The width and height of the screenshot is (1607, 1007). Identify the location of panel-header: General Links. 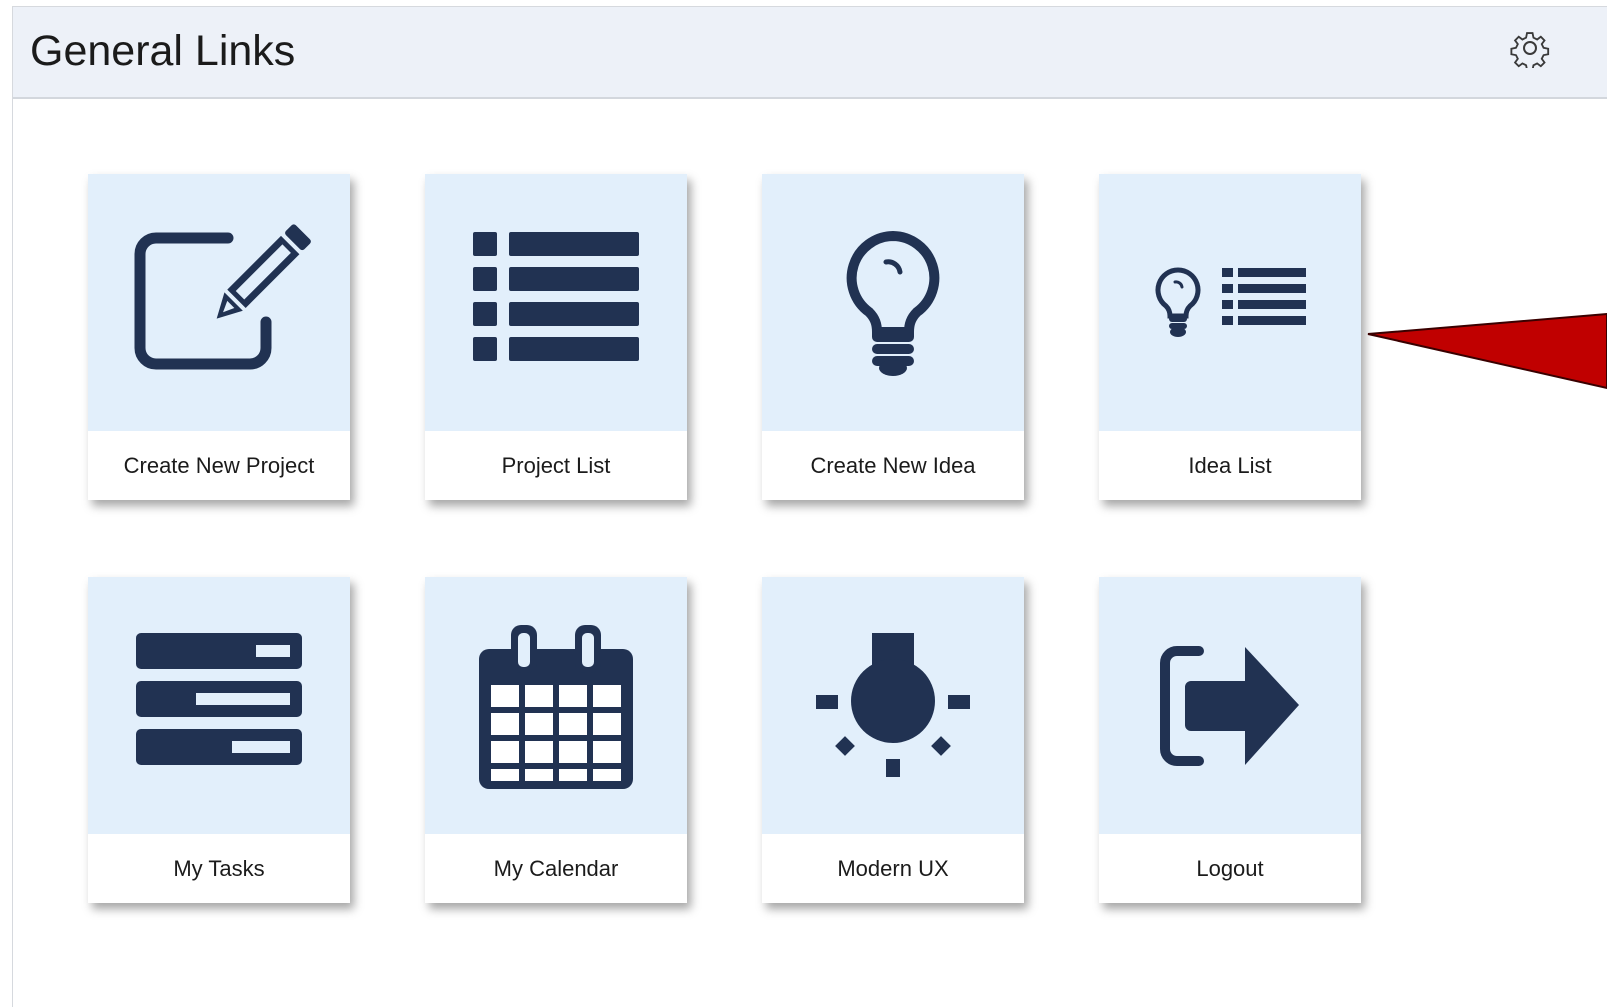
(810, 53).